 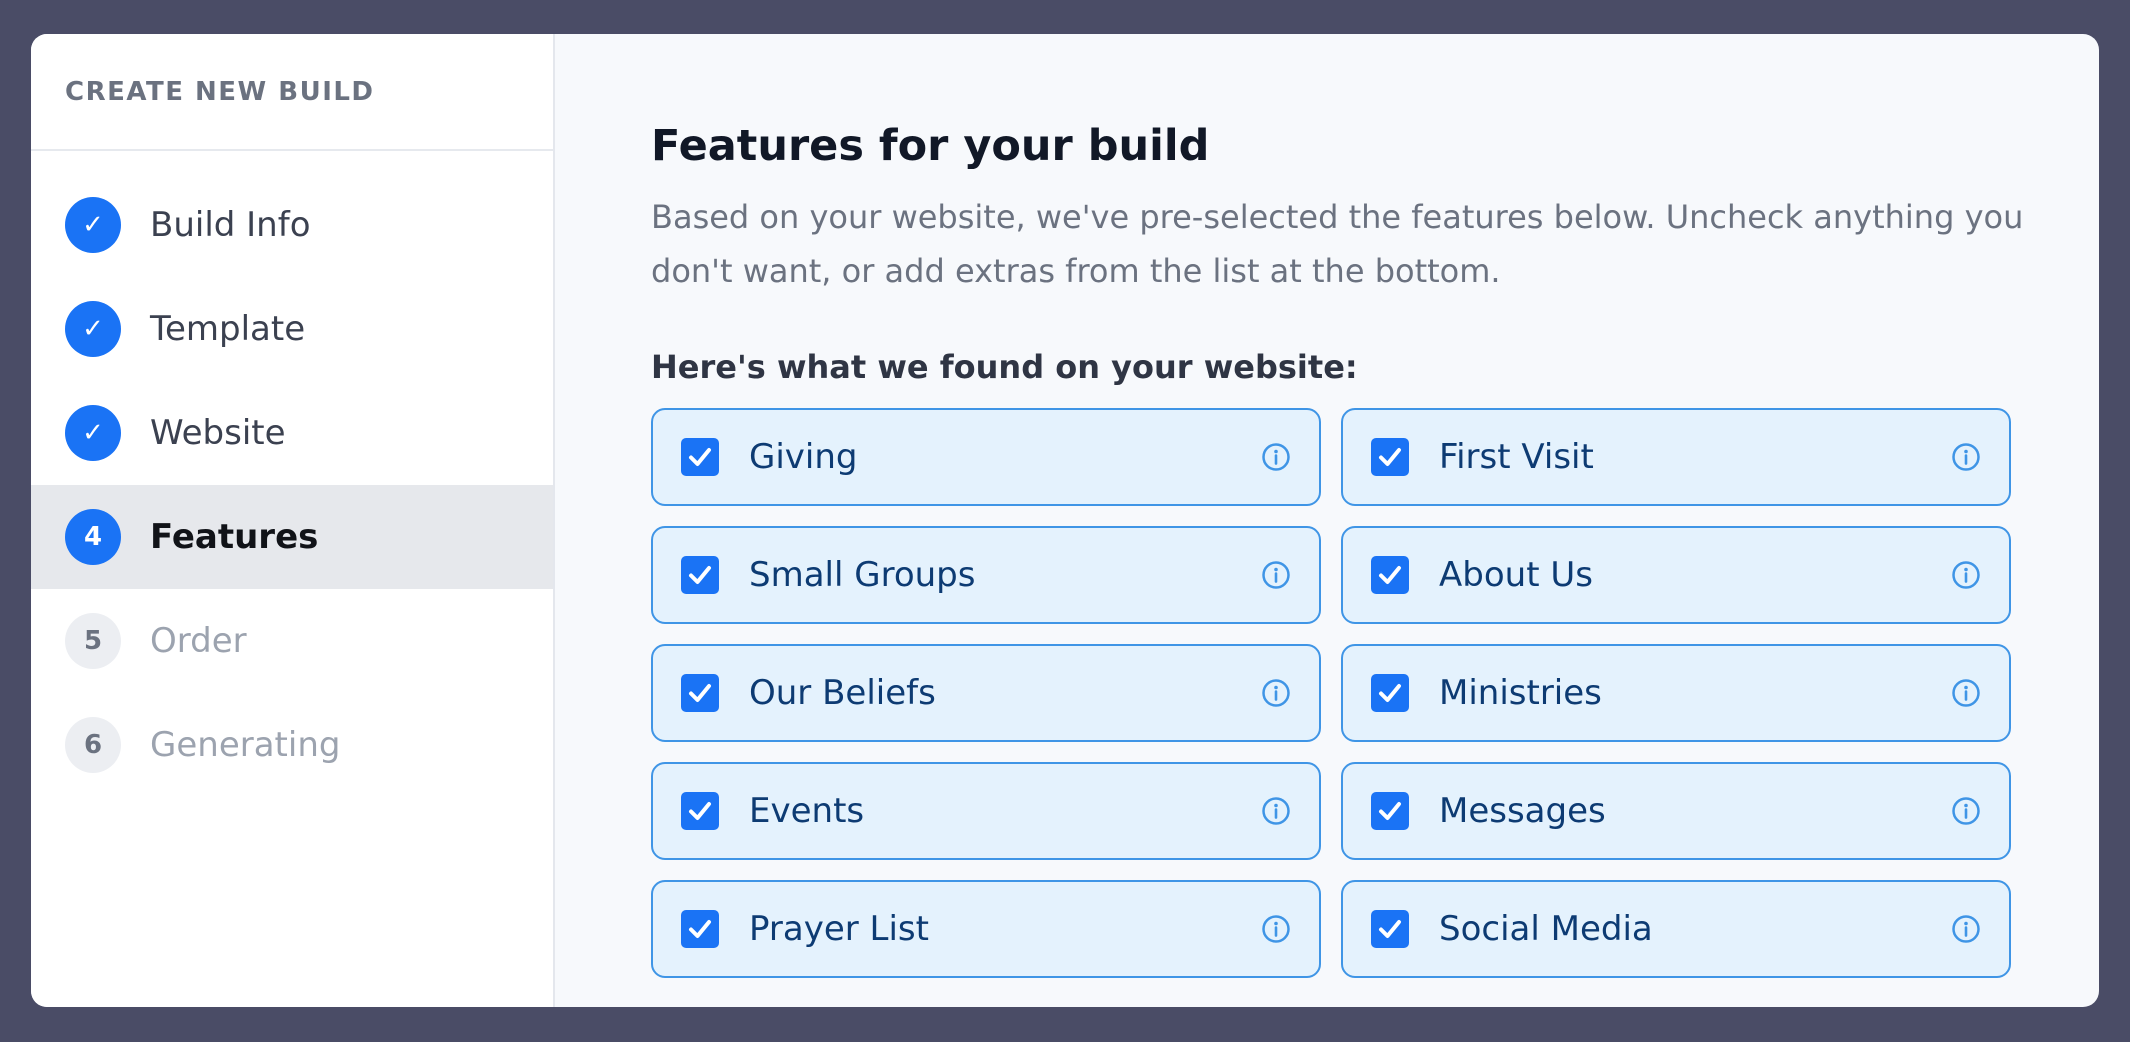 I want to click on feature-card-first-visit: First Visit, so click(x=1676, y=457).